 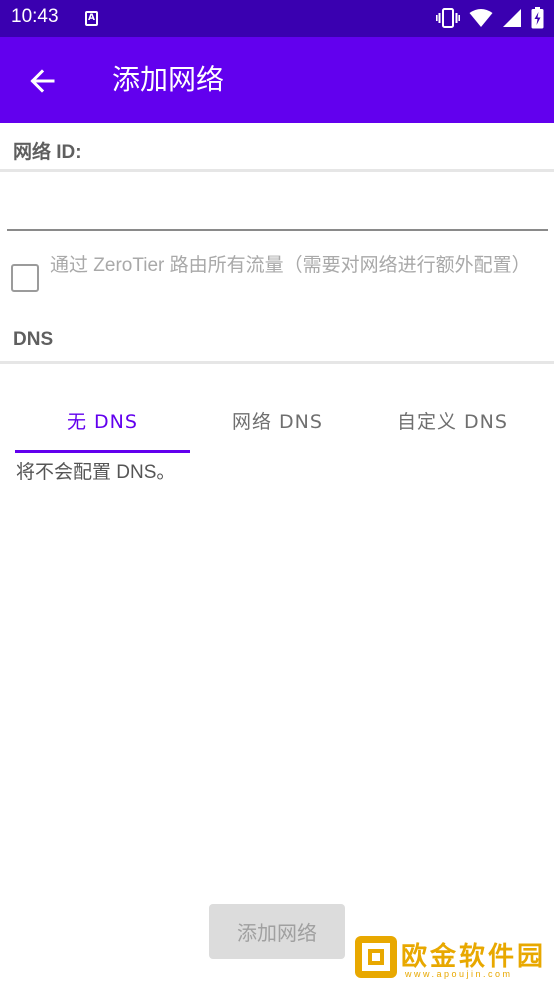 I want to click on route-all-checkbox, so click(x=25, y=278).